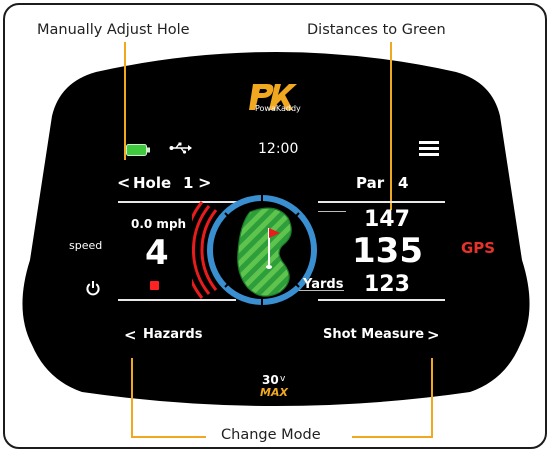 Image resolution: width=552 pixels, height=454 pixels. Describe the element at coordinates (157, 253) in the screenshot. I see `speed-level: 4` at that location.